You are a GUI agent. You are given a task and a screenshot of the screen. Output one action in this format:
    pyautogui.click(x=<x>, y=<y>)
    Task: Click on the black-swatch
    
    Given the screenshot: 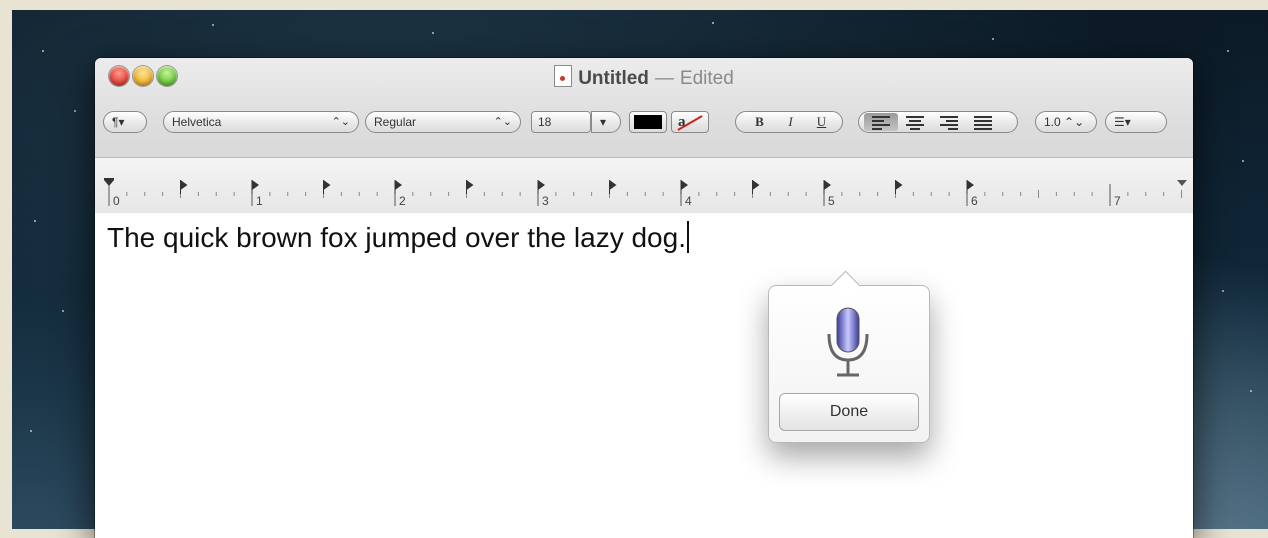 What is the action you would take?
    pyautogui.click(x=648, y=122)
    